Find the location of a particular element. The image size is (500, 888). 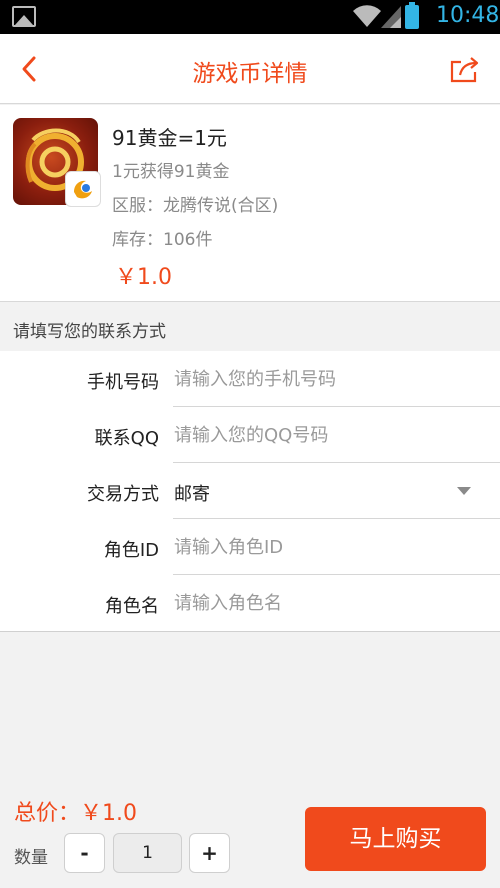

role-id-row: 角色ID is located at coordinates (250, 547).